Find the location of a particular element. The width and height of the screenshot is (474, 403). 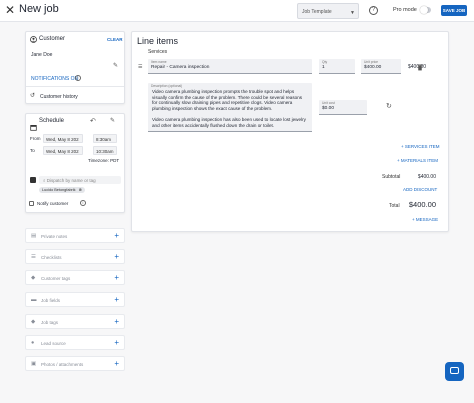

section-label: Private notes is located at coordinates (54, 236).